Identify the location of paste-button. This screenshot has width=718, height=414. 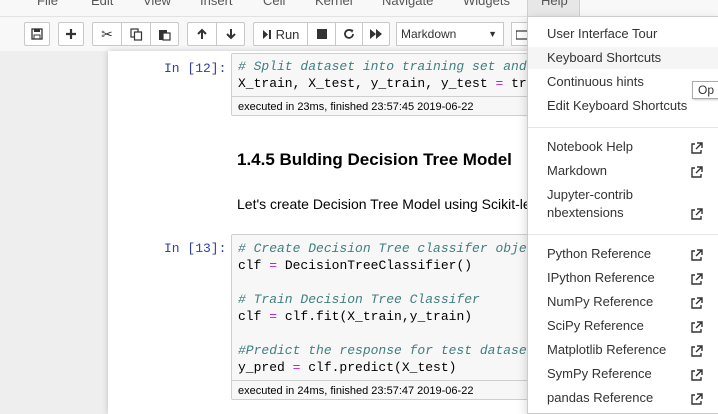
(164, 34).